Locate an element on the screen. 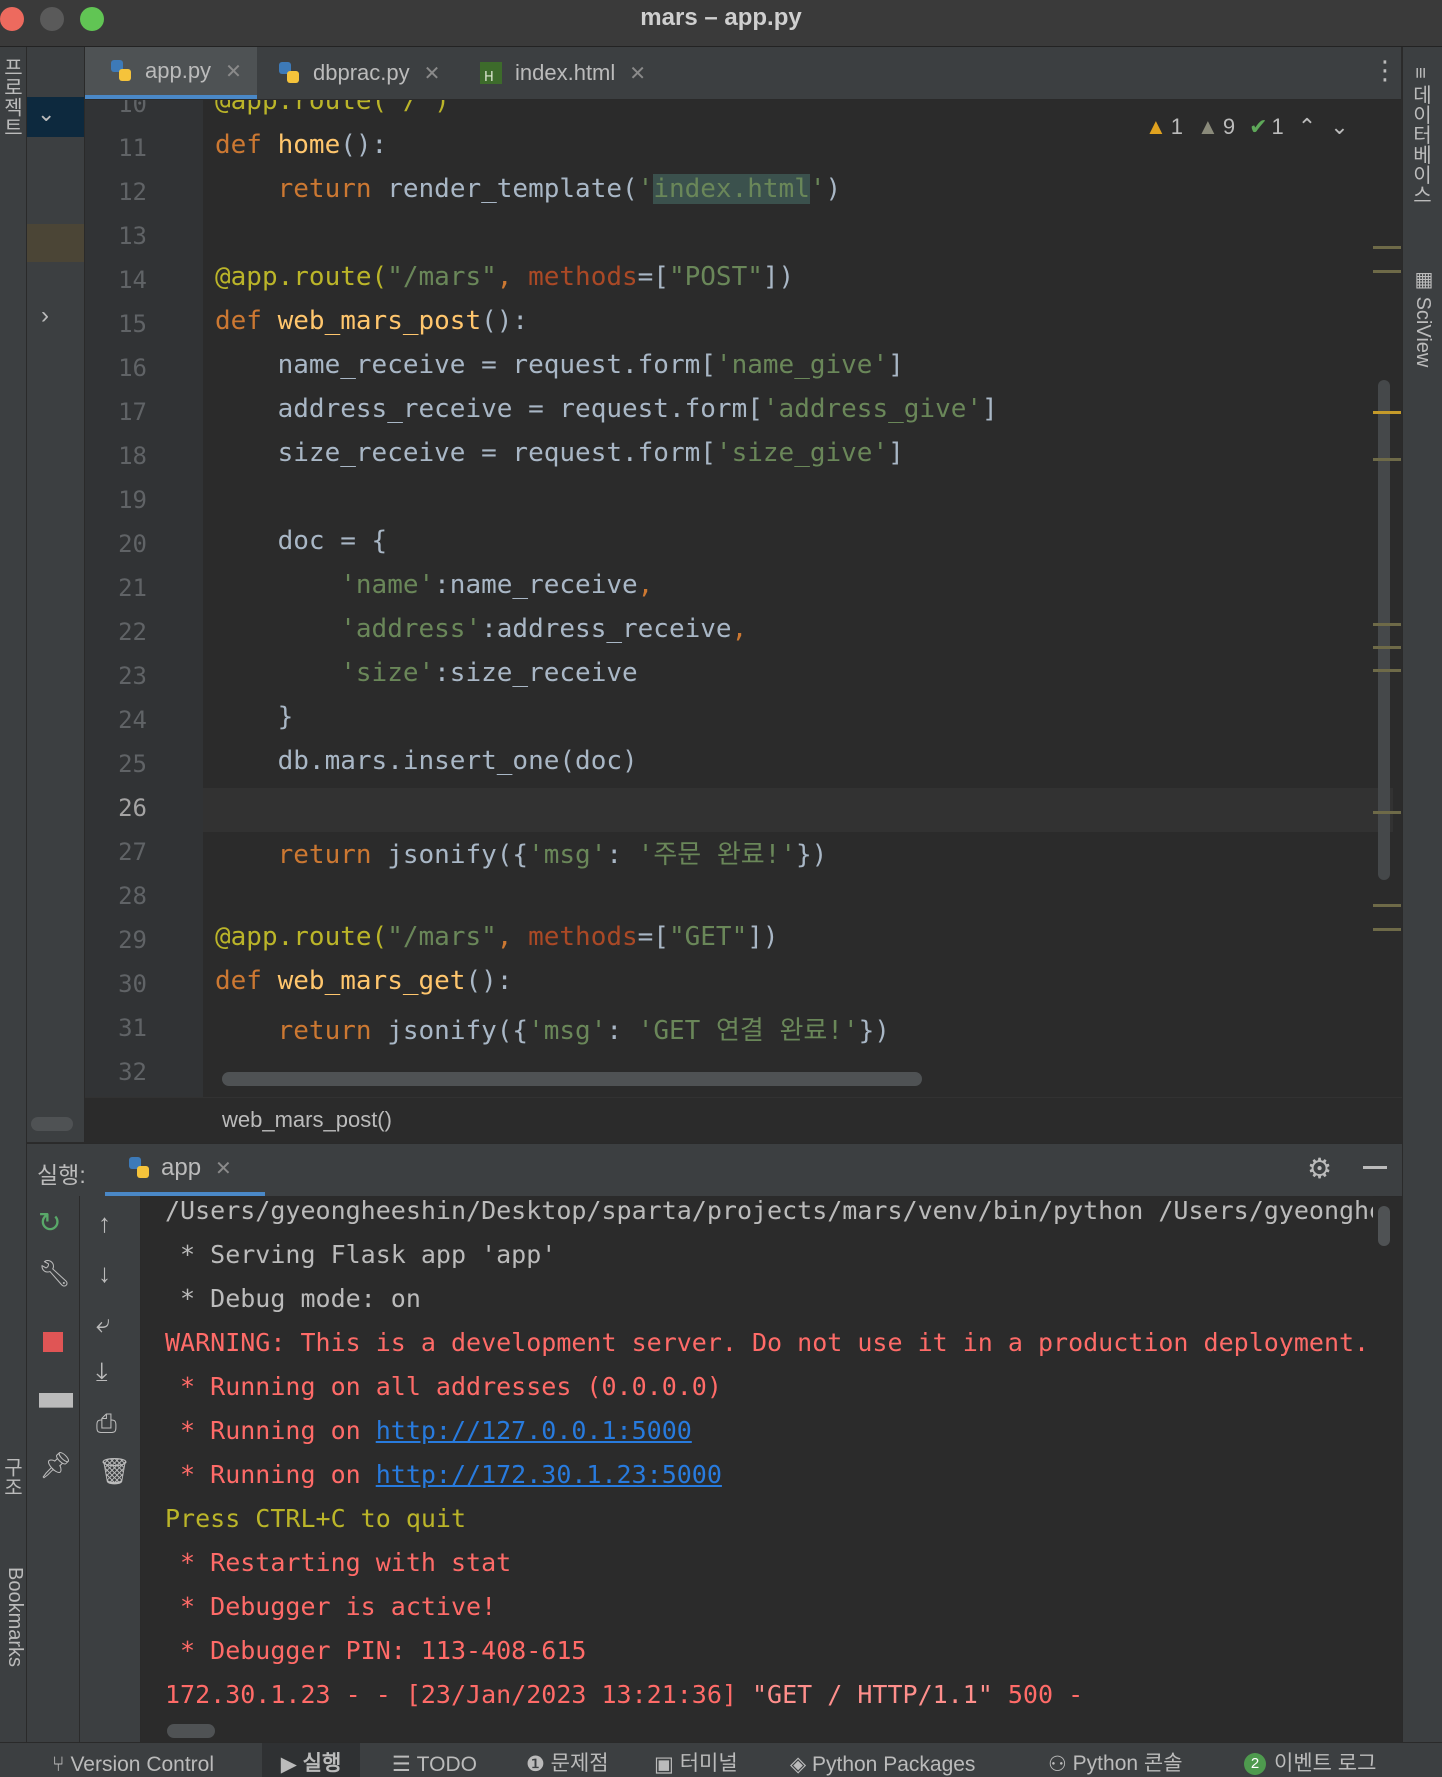 The image size is (1442, 1777). console-link: http://172.30.1.23:5000 is located at coordinates (549, 1474).